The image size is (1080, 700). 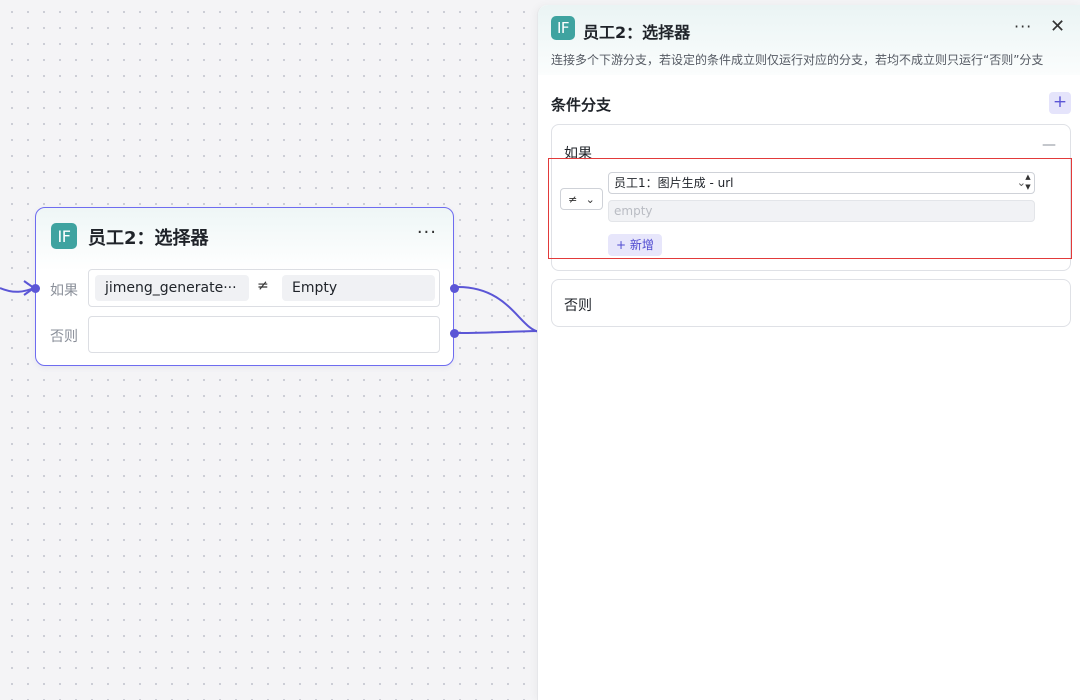 What do you see at coordinates (821, 183) in the screenshot?
I see `variable-select: 员工1：图片生成 - url ⌄ ▲ ▼` at bounding box center [821, 183].